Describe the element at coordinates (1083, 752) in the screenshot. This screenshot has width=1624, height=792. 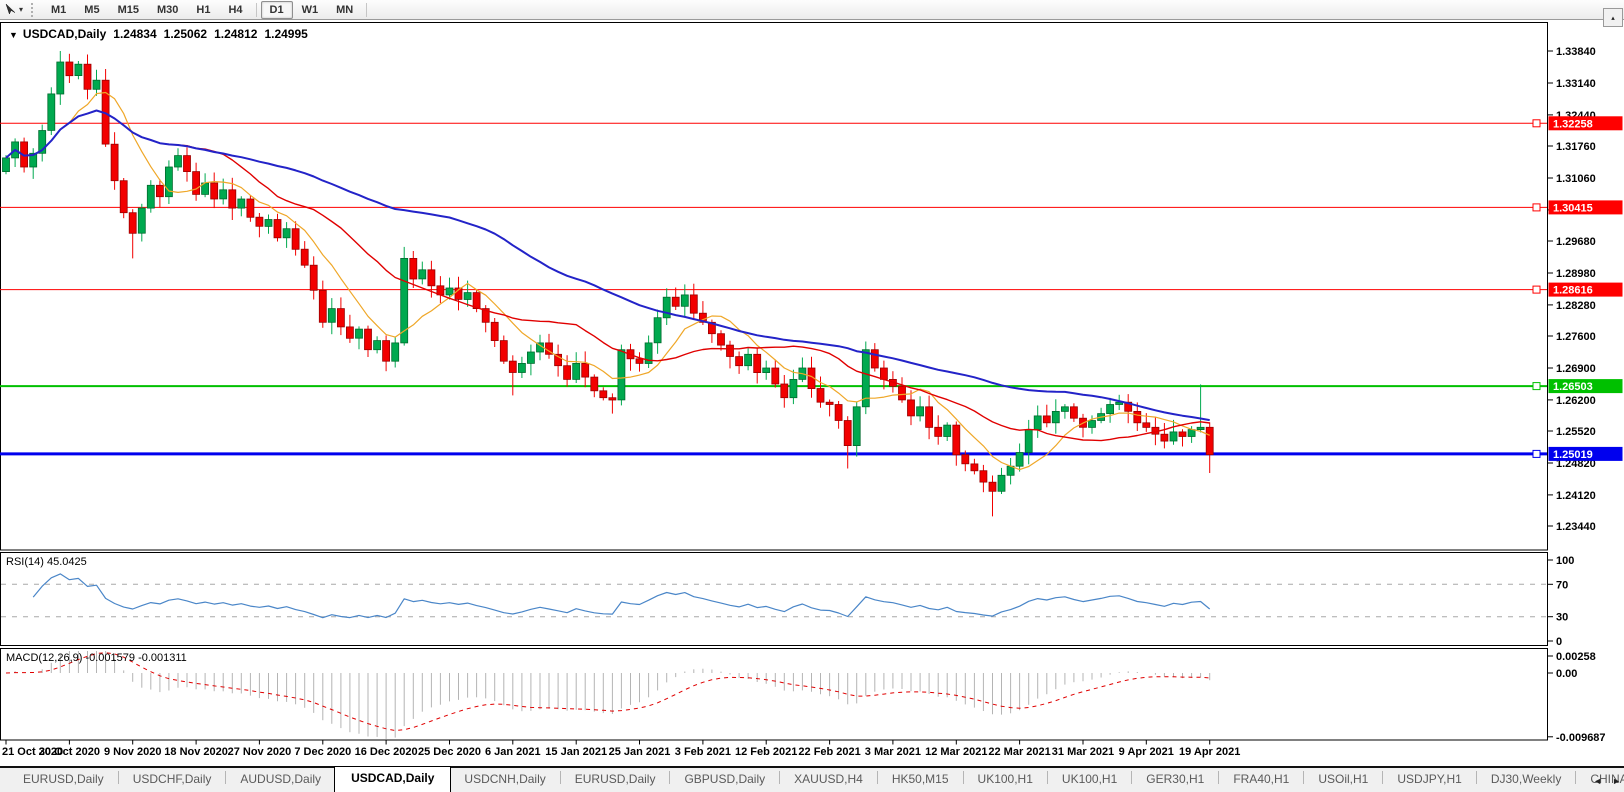
I see `svg-text: 31 Mar 2021` at that location.